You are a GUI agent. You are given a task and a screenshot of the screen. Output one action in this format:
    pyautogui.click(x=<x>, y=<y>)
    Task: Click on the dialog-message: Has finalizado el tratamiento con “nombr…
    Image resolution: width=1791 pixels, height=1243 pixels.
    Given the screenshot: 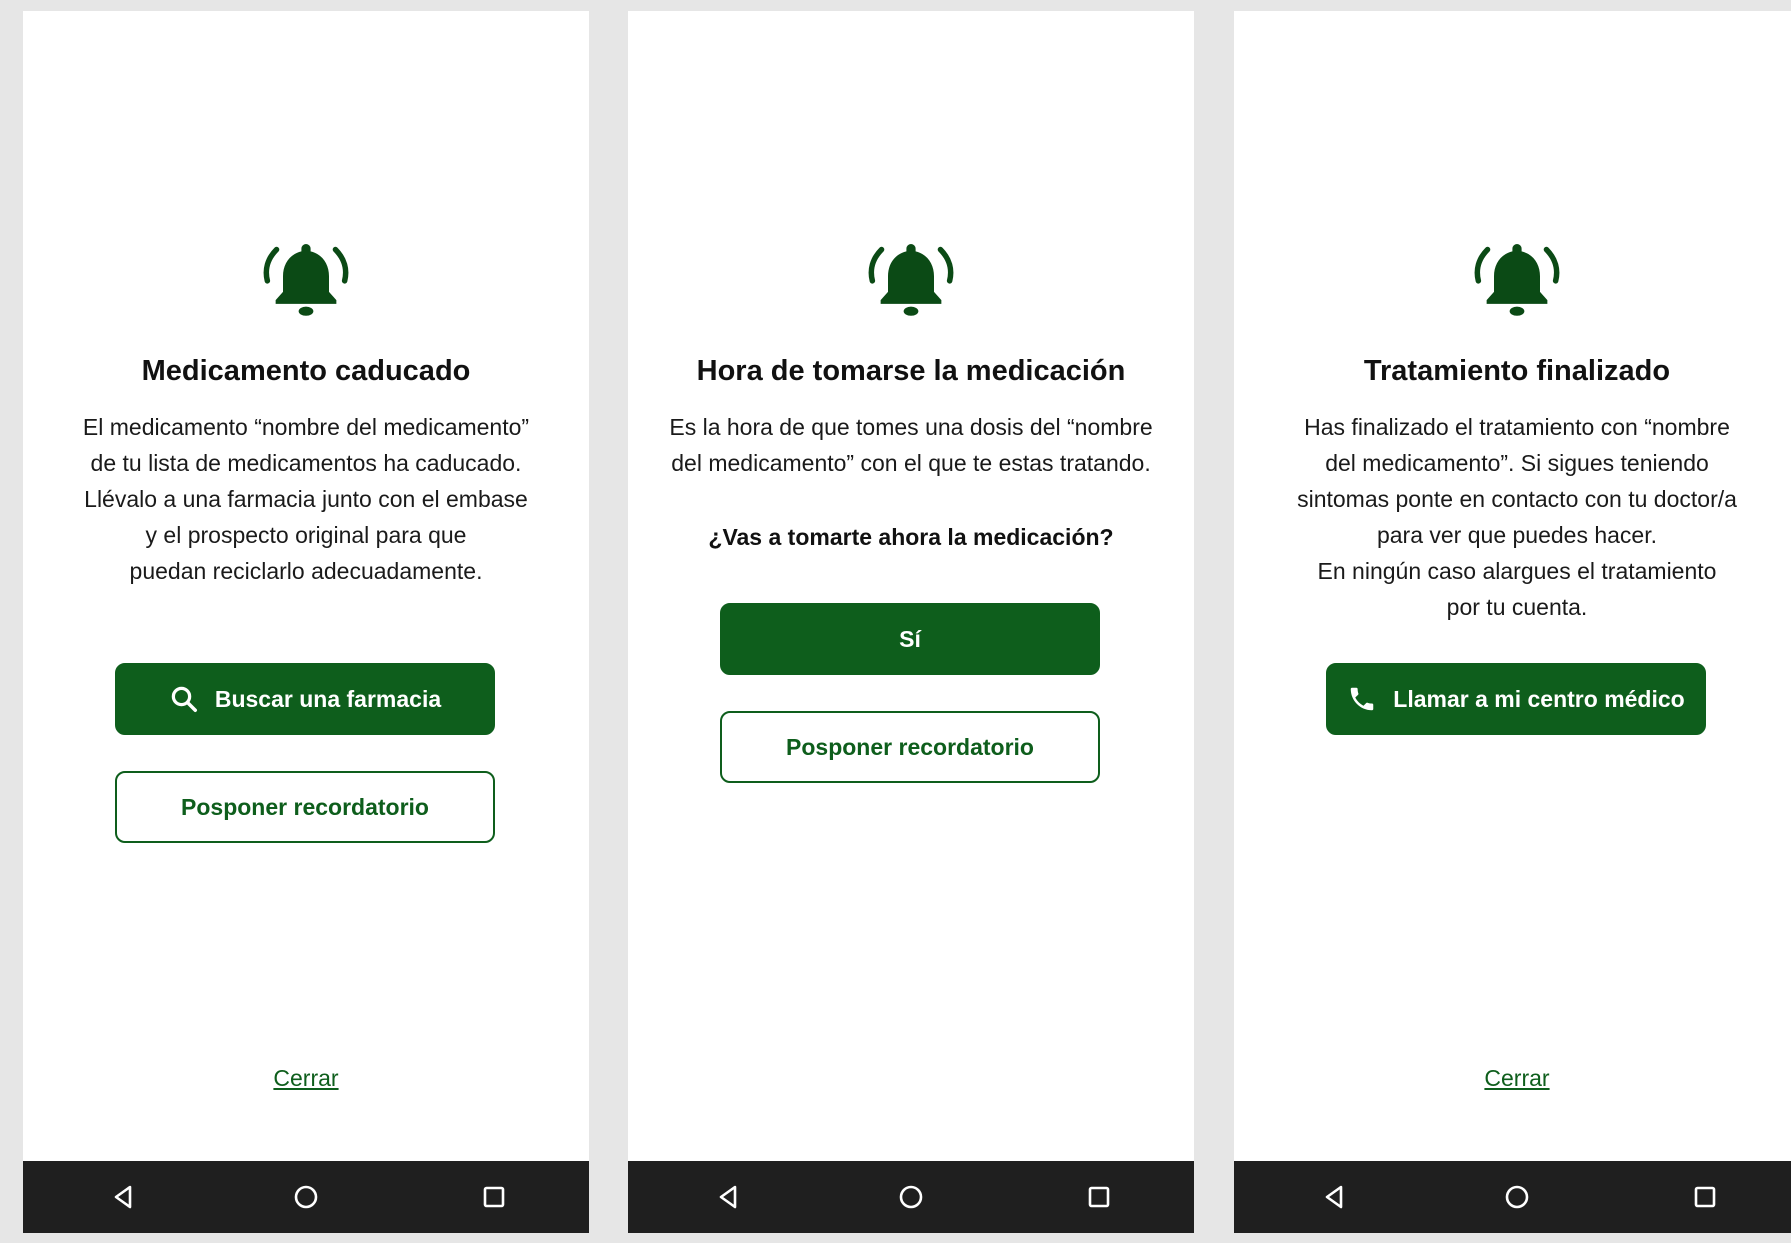 What is the action you would take?
    pyautogui.click(x=1517, y=517)
    